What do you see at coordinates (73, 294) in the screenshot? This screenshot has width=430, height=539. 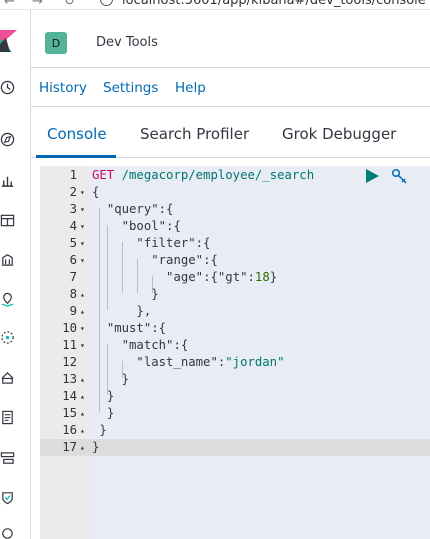 I see `line-number: 8` at bounding box center [73, 294].